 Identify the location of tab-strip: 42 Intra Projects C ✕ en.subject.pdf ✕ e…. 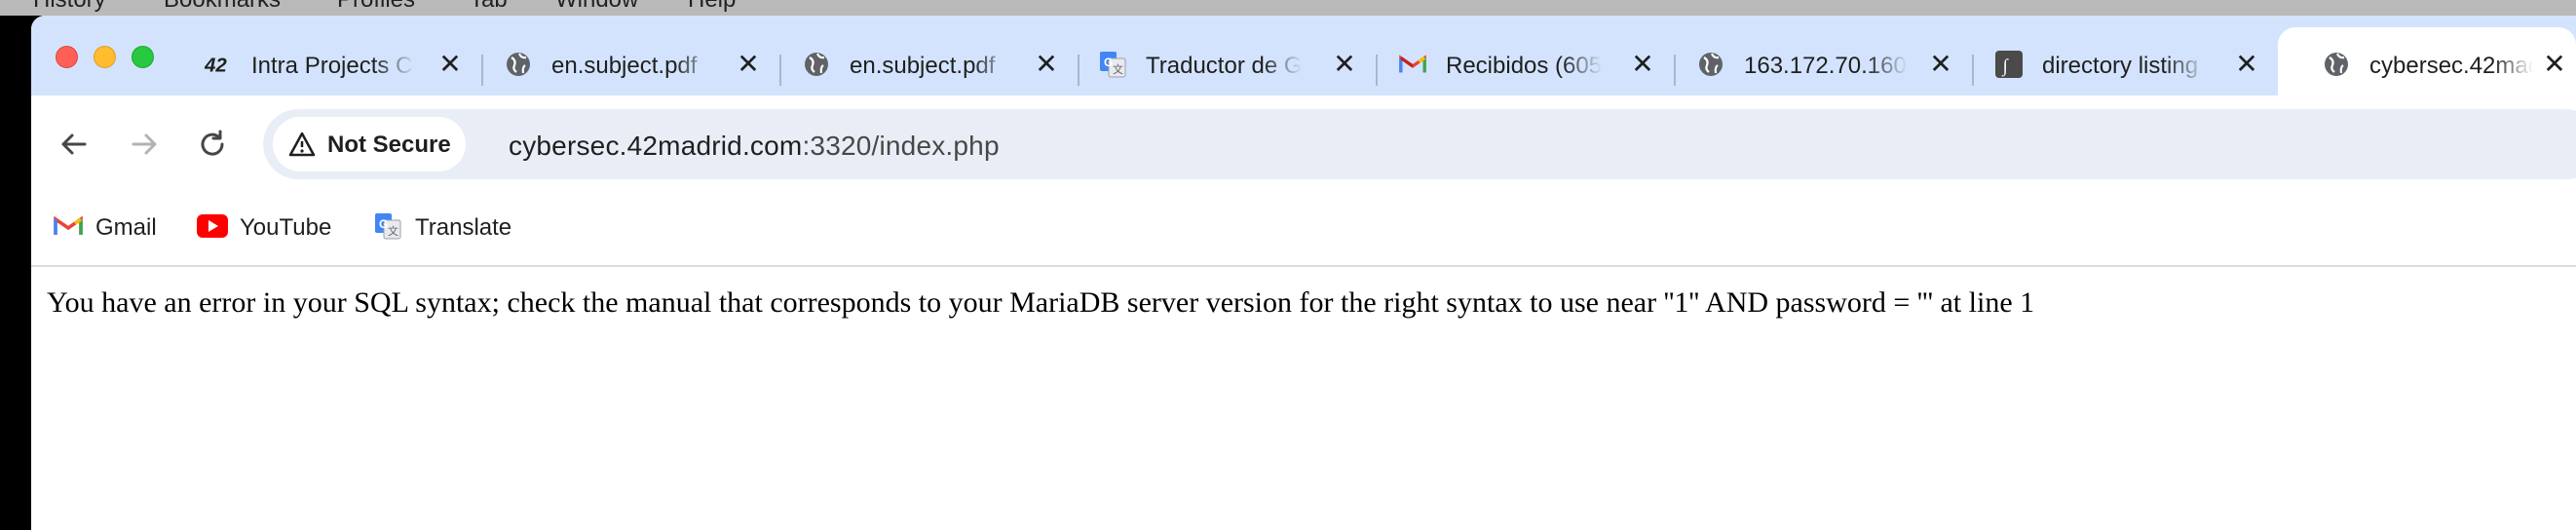
(1303, 55).